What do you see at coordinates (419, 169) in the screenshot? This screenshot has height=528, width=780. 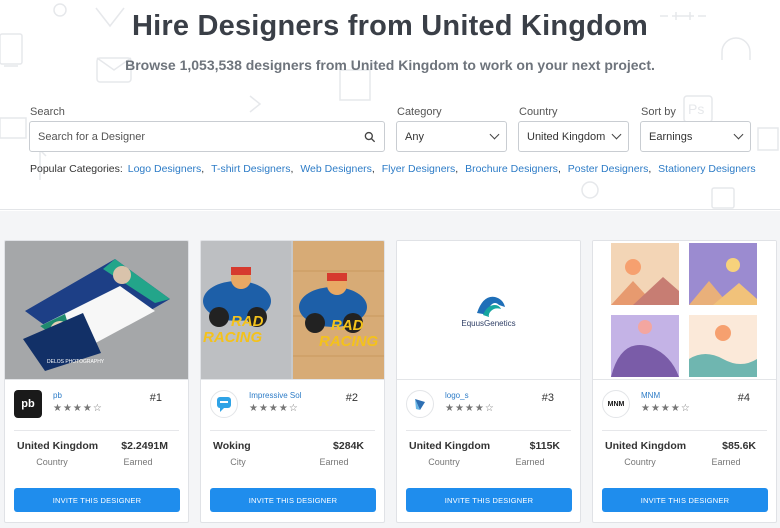 I see `popular-link-flyer: Flyer Designers` at bounding box center [419, 169].